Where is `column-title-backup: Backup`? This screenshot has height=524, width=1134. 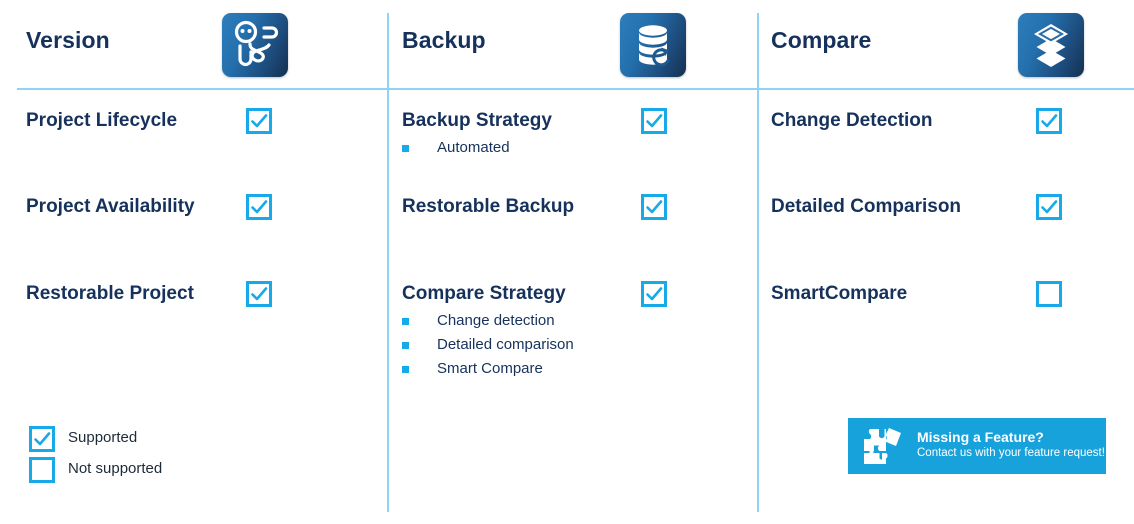 column-title-backup: Backup is located at coordinates (444, 40).